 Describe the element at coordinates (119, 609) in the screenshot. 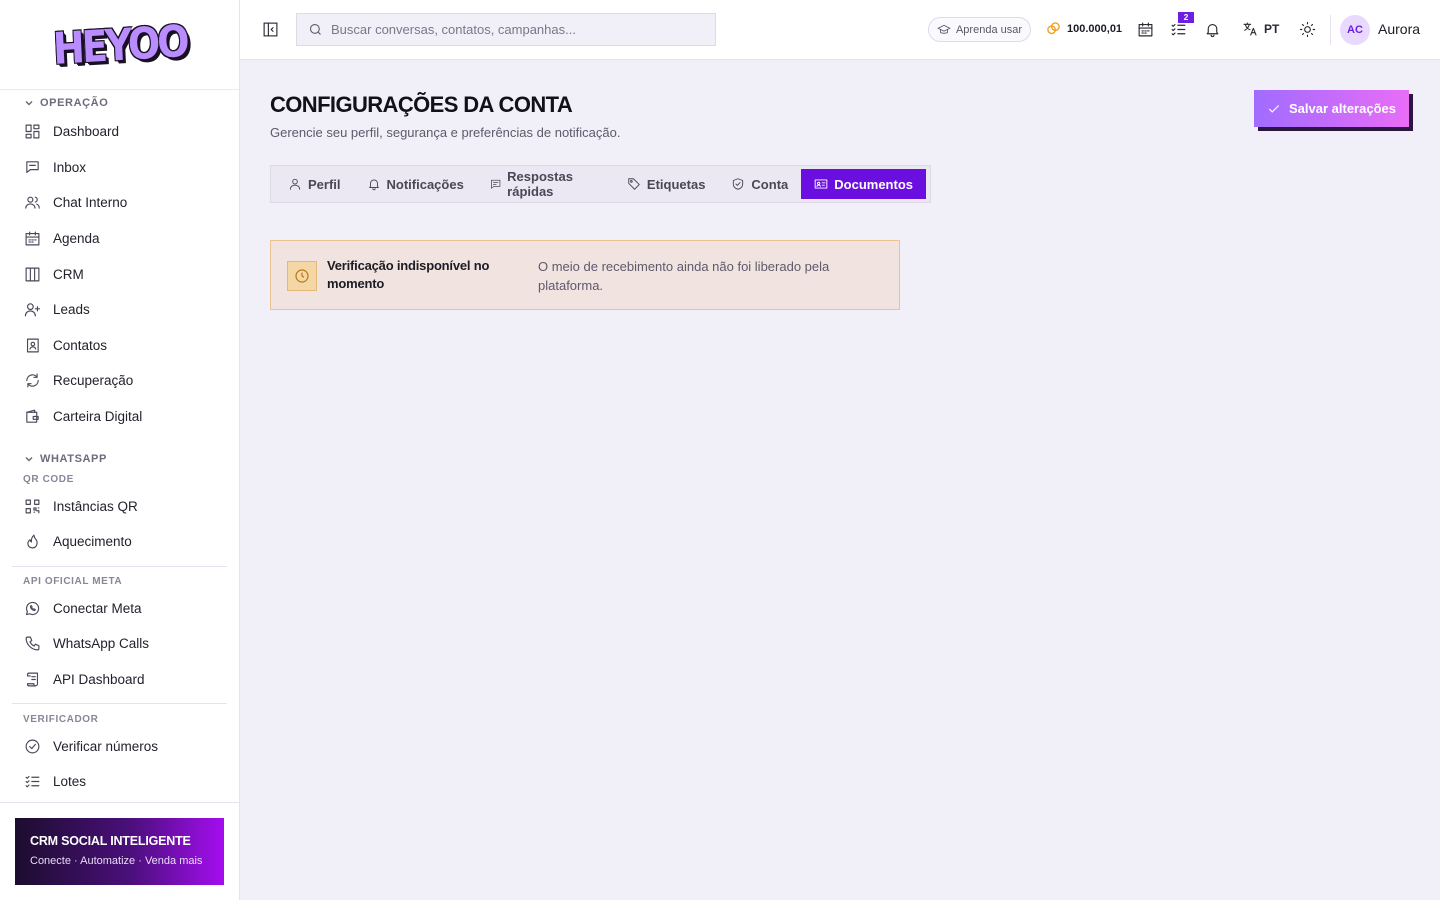

I see `sidebar-item-conectar-meta: Conectar Meta` at that location.